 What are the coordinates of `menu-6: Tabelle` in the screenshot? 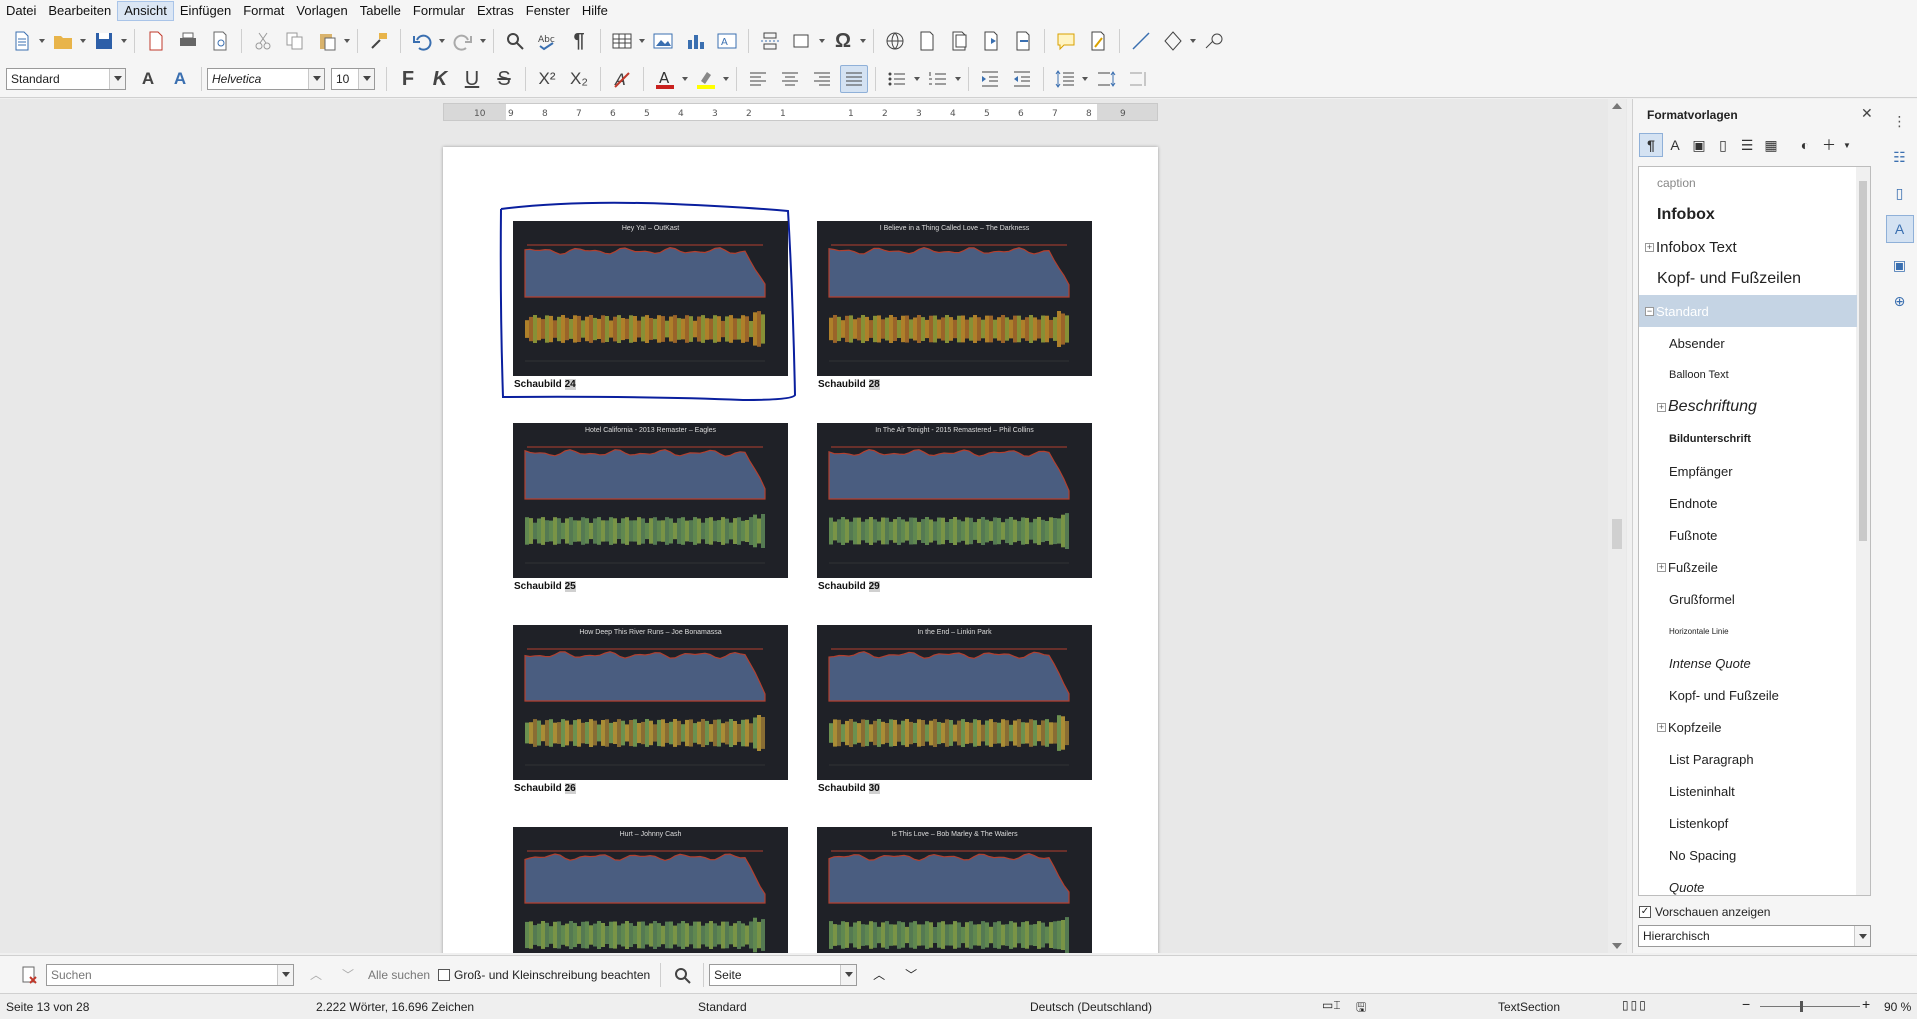 It's located at (380, 11).